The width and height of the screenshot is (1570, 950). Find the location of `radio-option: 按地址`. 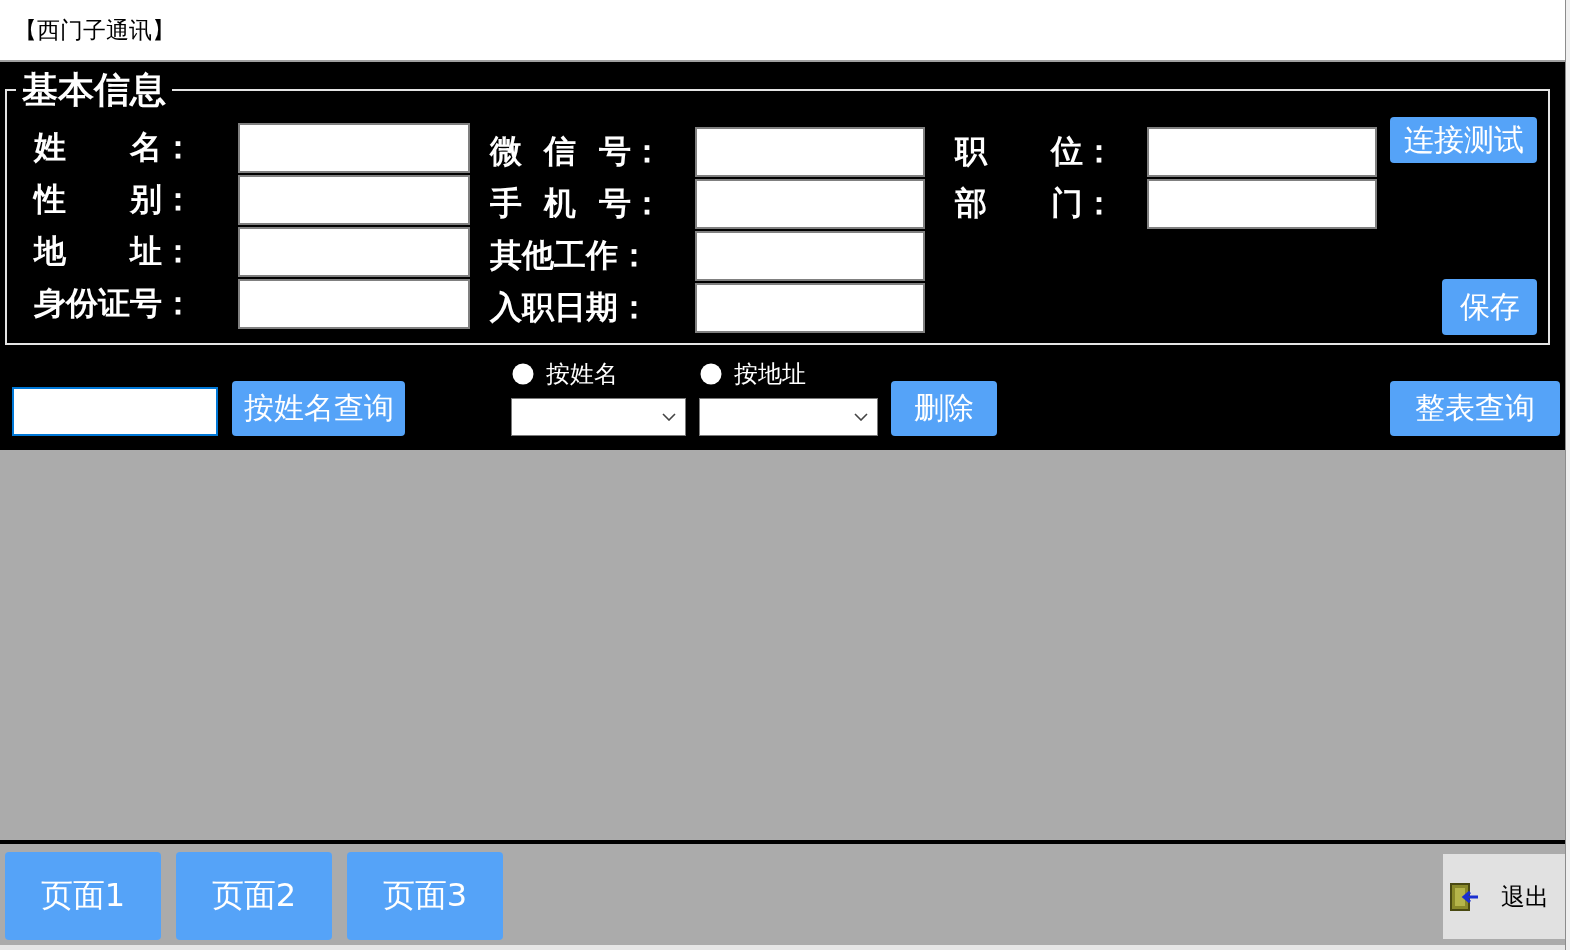

radio-option: 按地址 is located at coordinates (752, 374).